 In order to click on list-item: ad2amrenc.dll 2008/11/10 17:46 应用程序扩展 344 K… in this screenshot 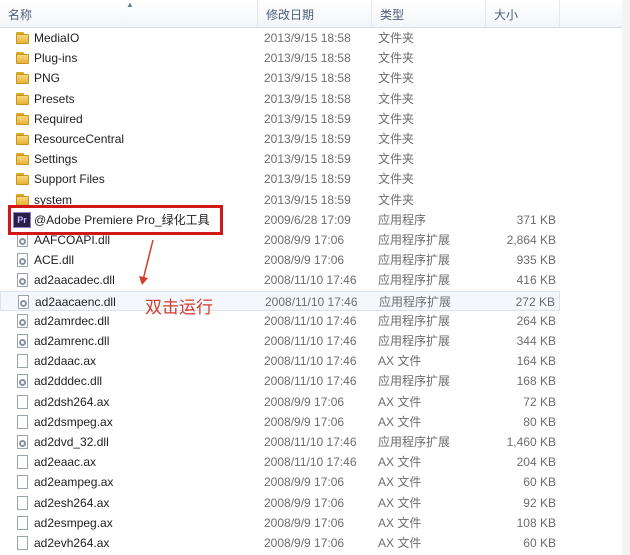, I will do `click(280, 341)`.